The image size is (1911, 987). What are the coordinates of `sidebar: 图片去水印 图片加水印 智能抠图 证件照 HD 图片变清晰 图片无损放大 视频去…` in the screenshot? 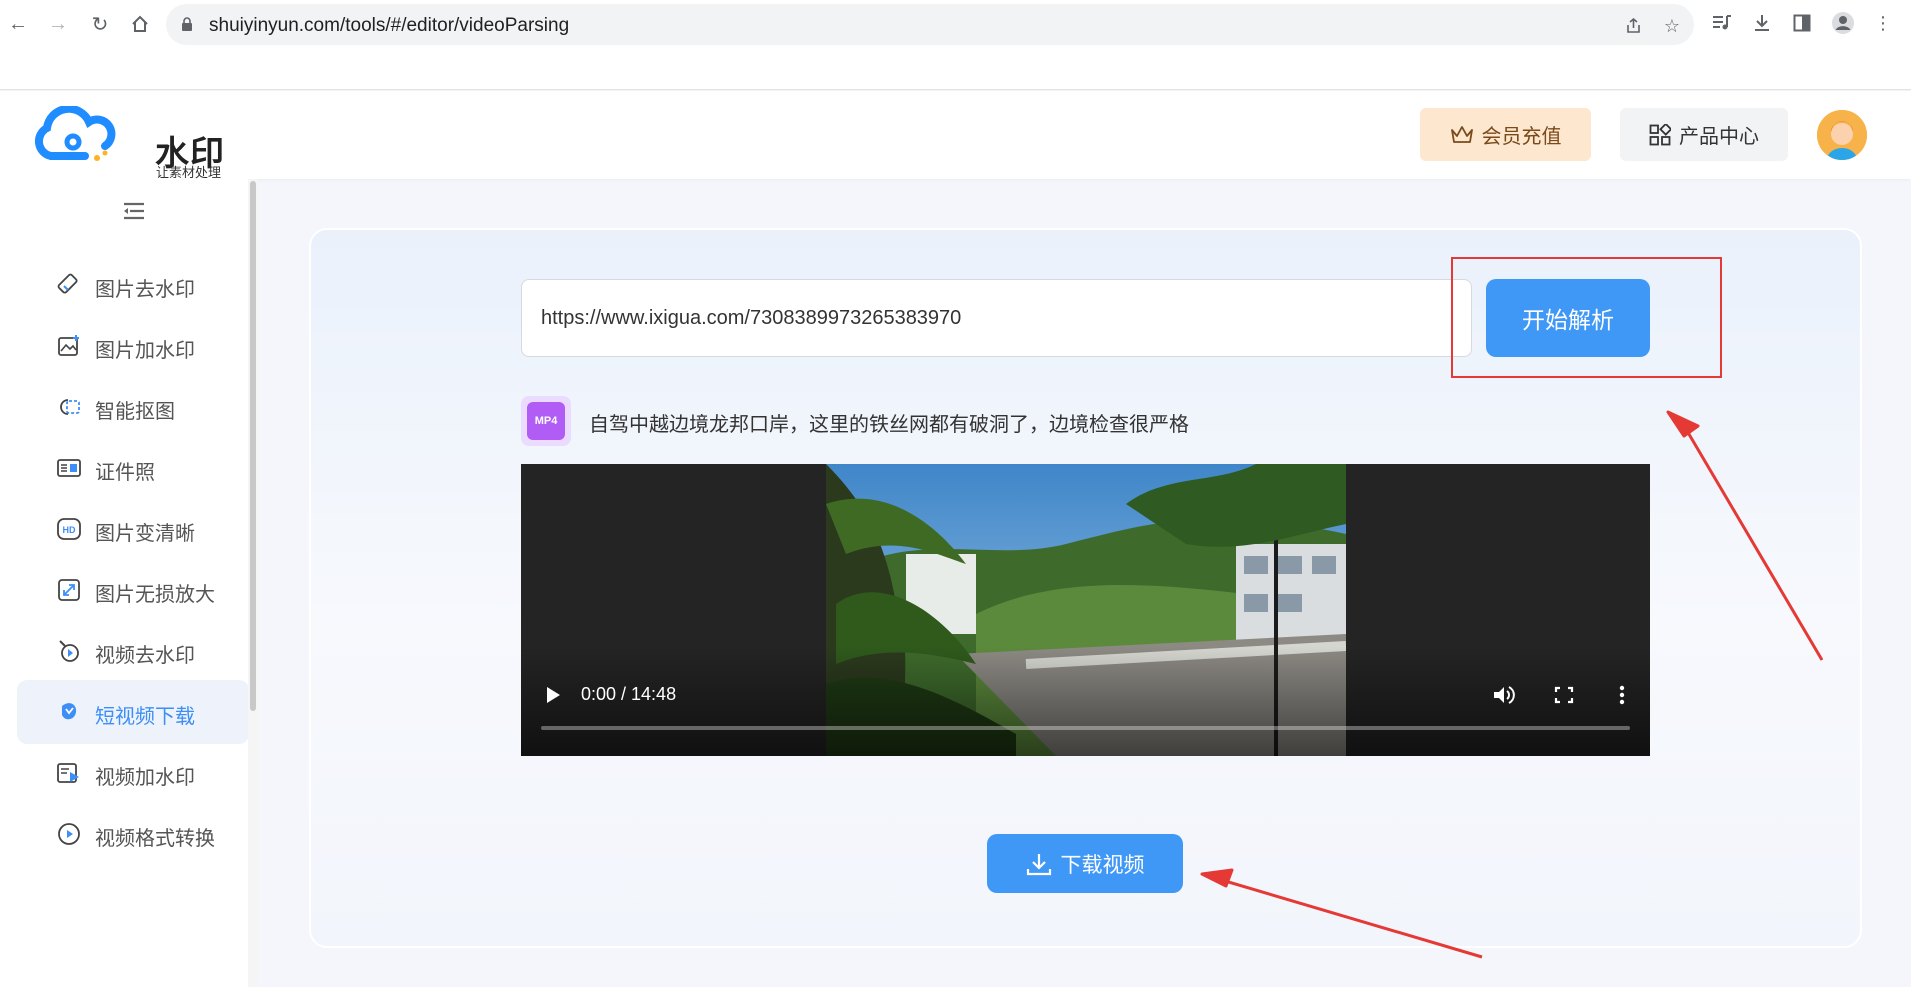 It's located at (129, 583).